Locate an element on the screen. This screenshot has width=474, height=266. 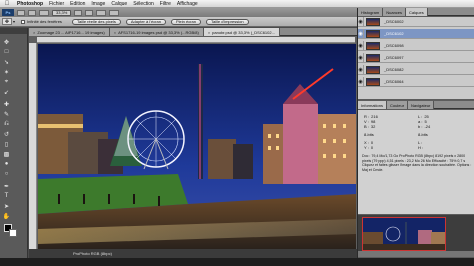
tab-navigateur: Navigateur is located at coordinates (421, 105).